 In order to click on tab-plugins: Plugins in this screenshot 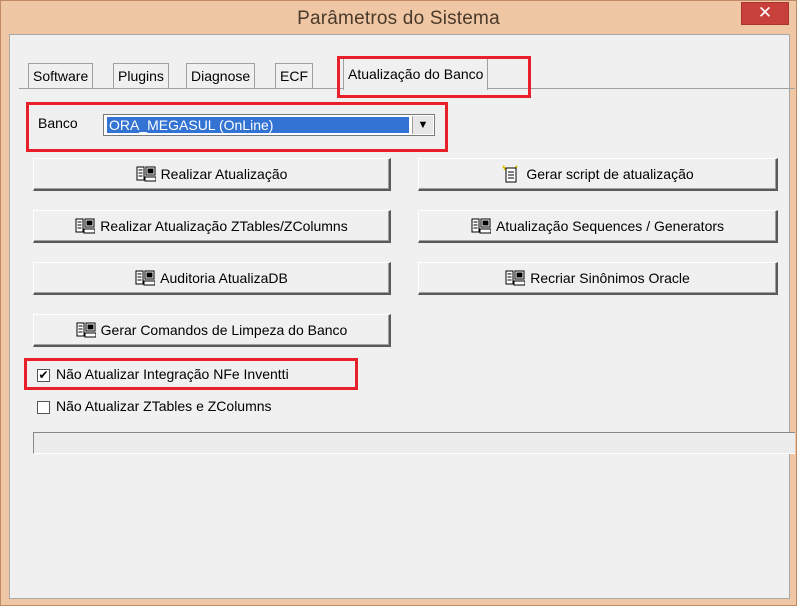, I will do `click(141, 75)`.